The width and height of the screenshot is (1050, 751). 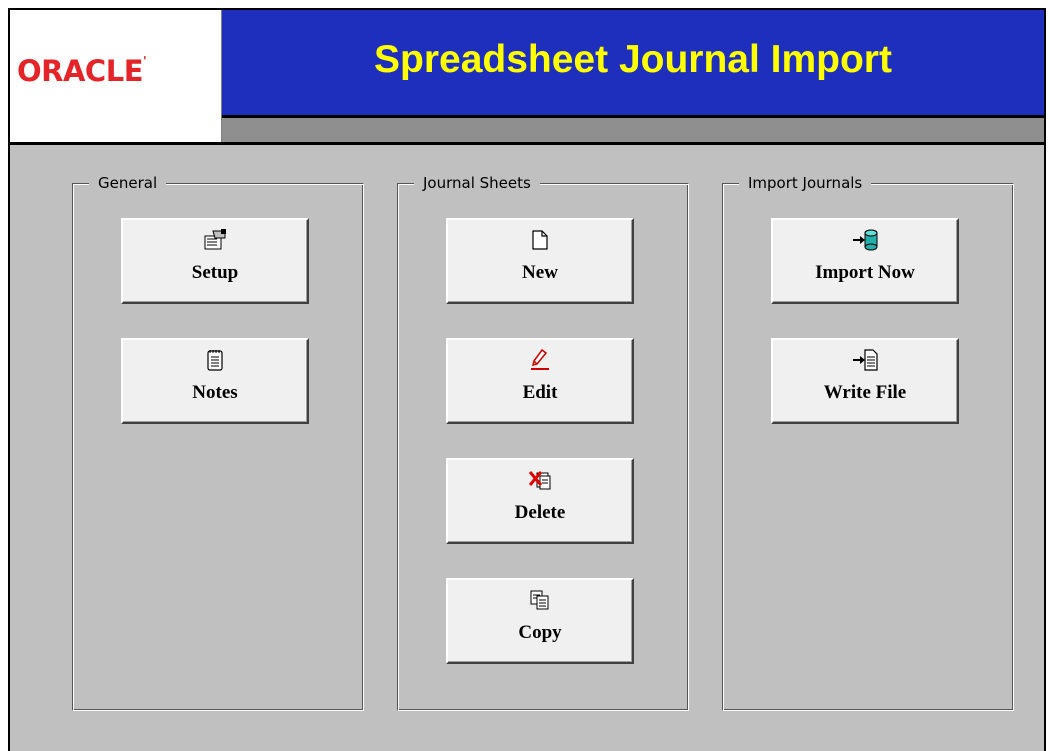 I want to click on copy-button-label: Copy, so click(x=540, y=632).